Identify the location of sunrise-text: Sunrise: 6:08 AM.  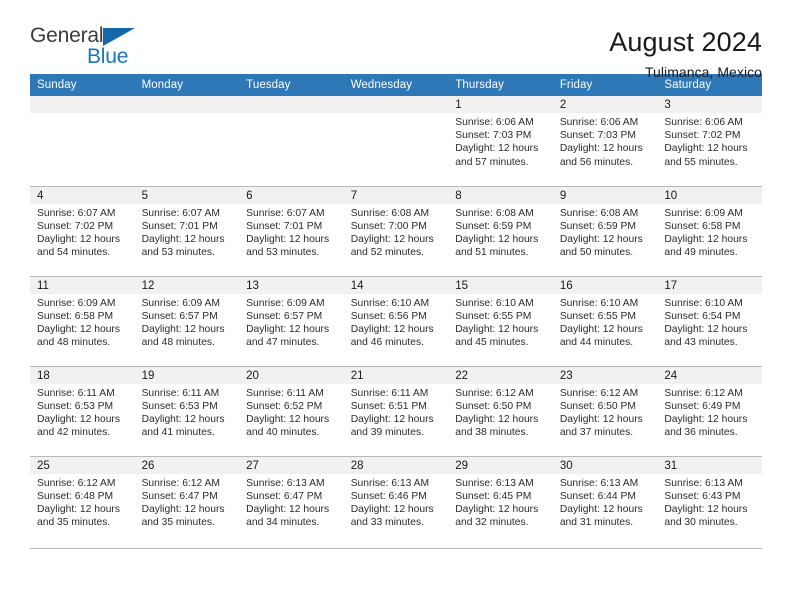
(599, 213).